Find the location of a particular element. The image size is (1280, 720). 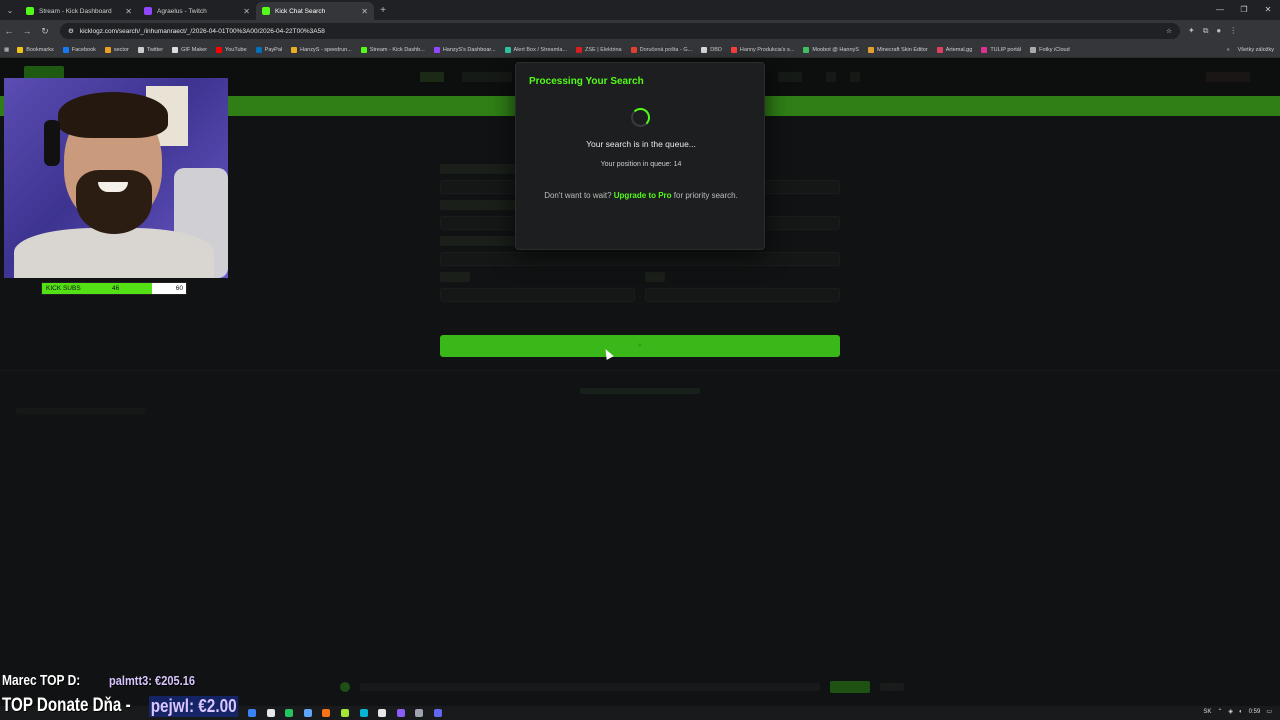

cookie-reject-button is located at coordinates (892, 687).